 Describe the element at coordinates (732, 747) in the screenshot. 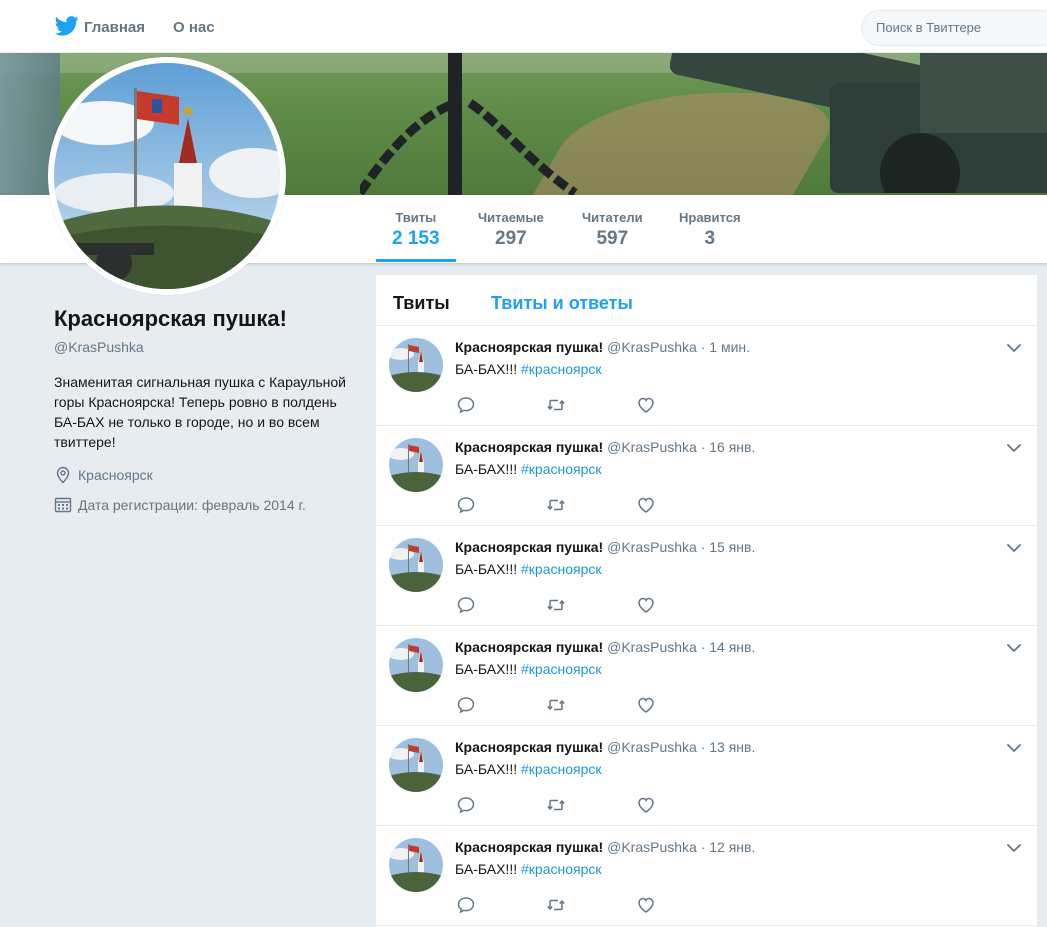

I see `tweet-timestamp: 13 янв.` at that location.